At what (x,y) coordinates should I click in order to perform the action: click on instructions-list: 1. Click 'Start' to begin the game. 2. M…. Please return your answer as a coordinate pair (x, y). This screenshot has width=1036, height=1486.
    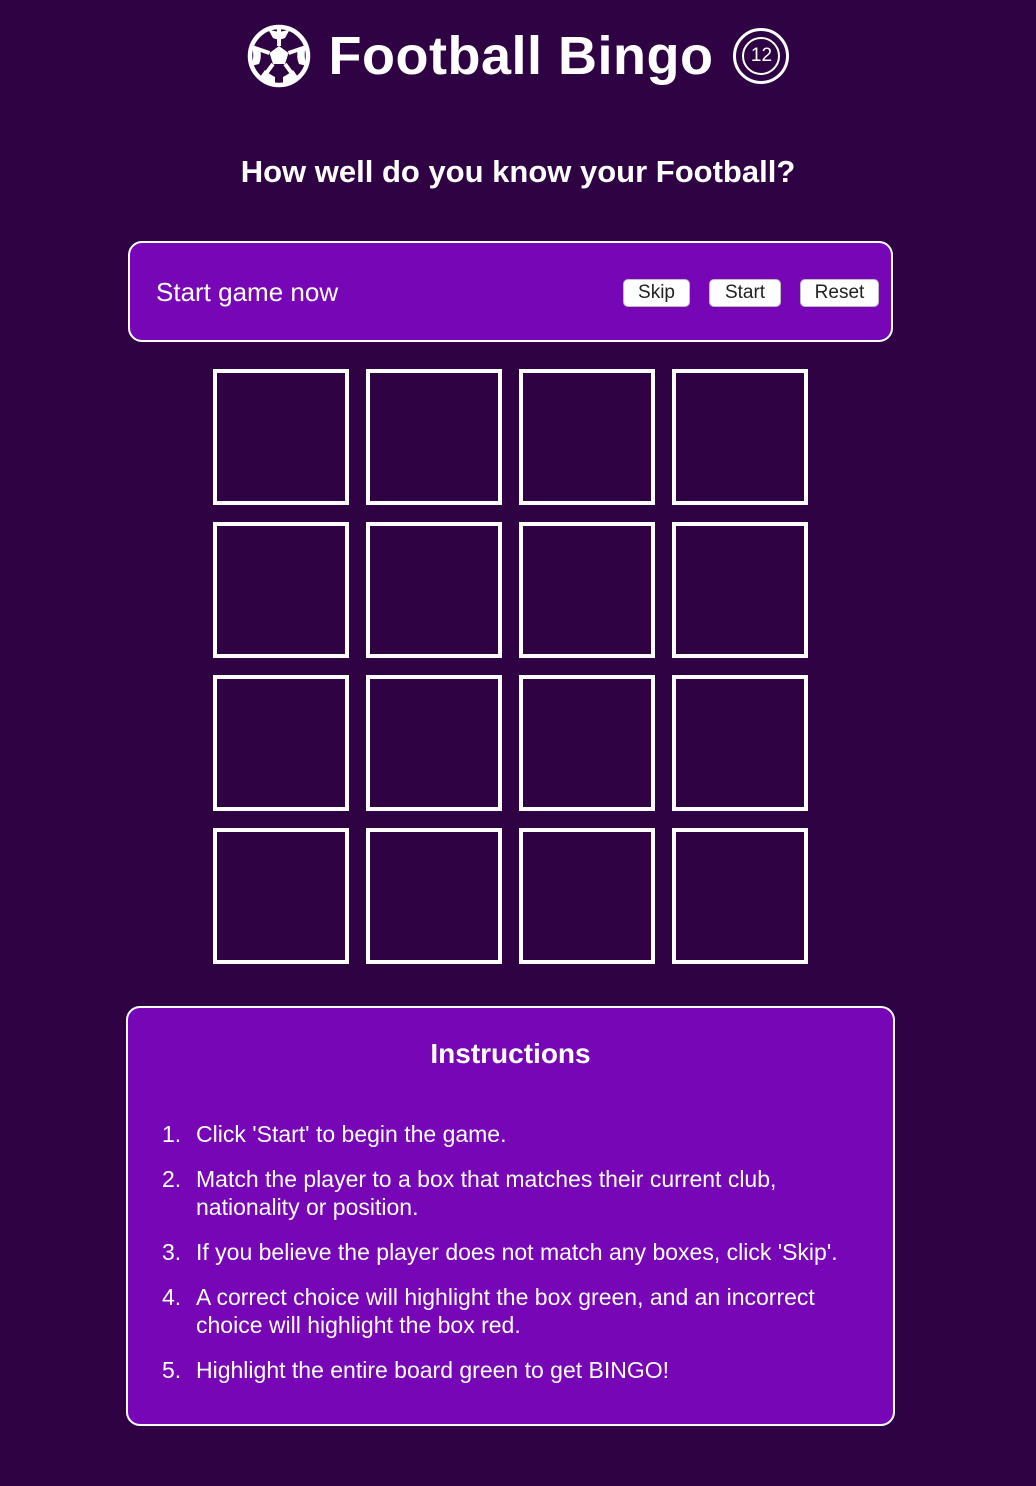
    Looking at the image, I should click on (510, 1260).